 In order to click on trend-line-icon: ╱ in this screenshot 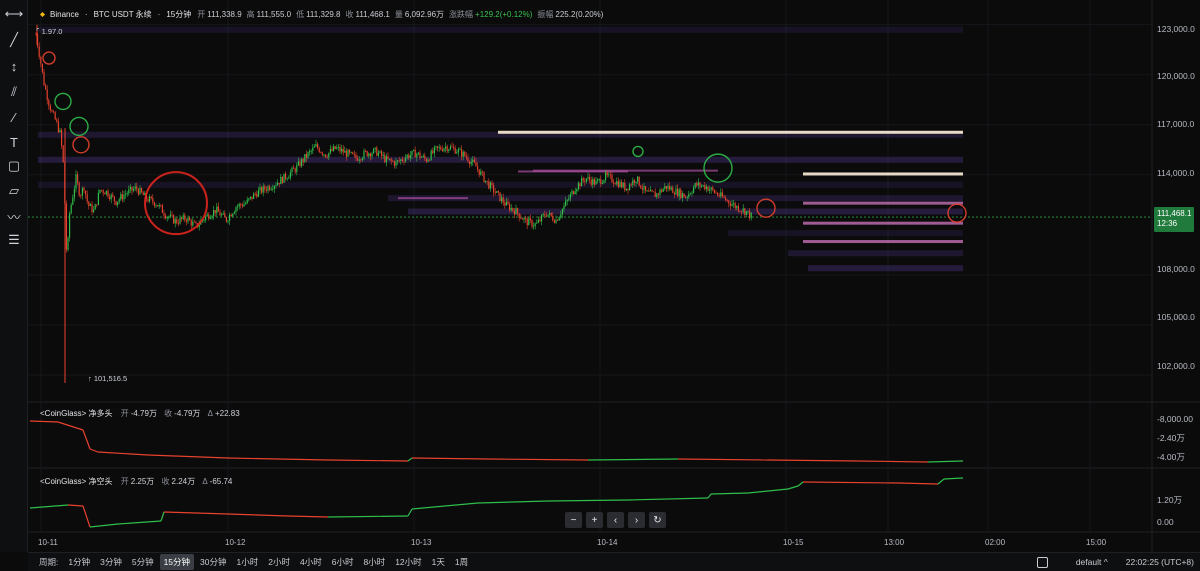, I will do `click(14, 40)`.